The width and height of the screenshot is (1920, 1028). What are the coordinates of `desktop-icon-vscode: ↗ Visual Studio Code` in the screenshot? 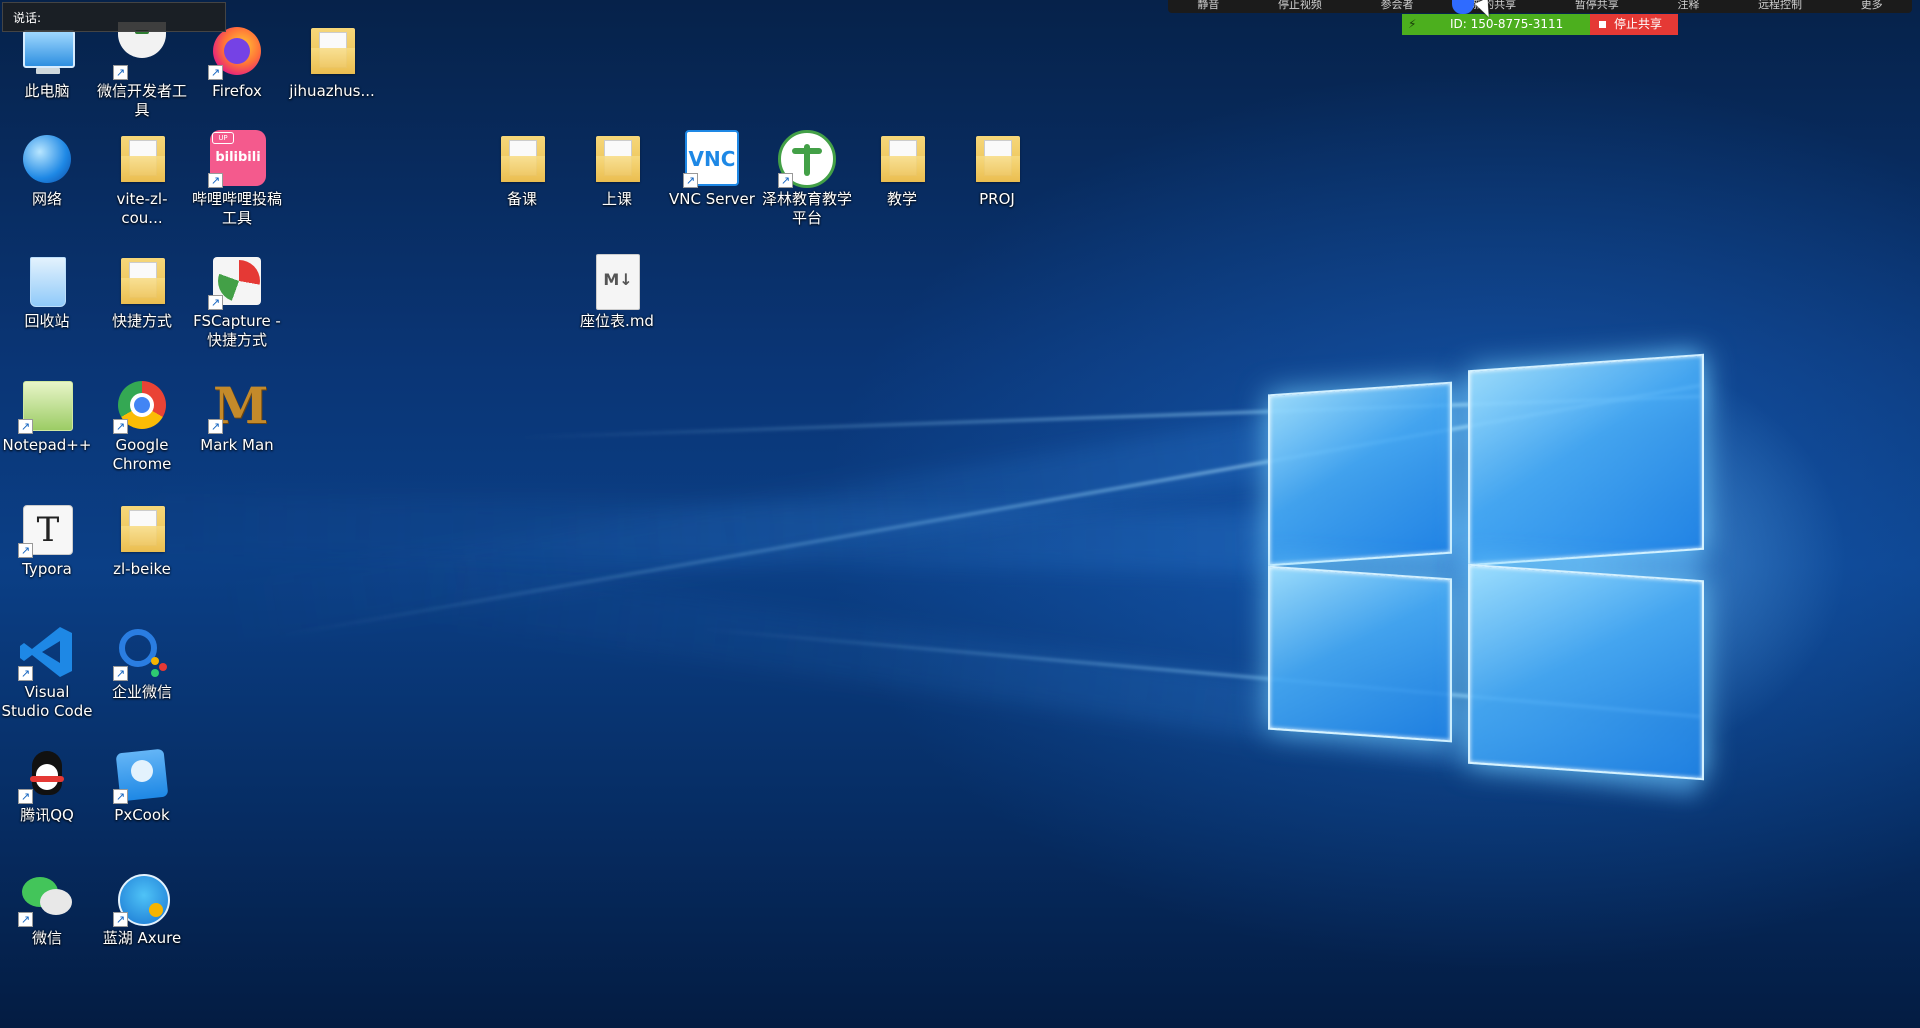 It's located at (47, 672).